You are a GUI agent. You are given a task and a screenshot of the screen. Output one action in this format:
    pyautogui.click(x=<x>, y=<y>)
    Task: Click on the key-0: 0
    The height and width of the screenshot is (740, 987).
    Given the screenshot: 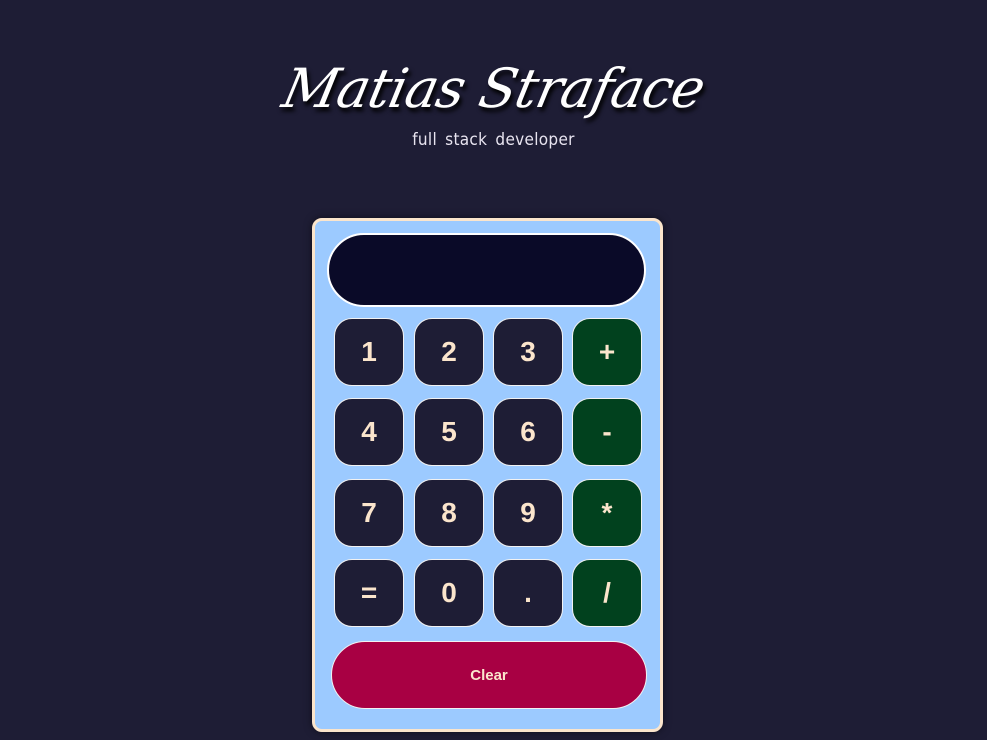 What is the action you would take?
    pyautogui.click(x=449, y=593)
    